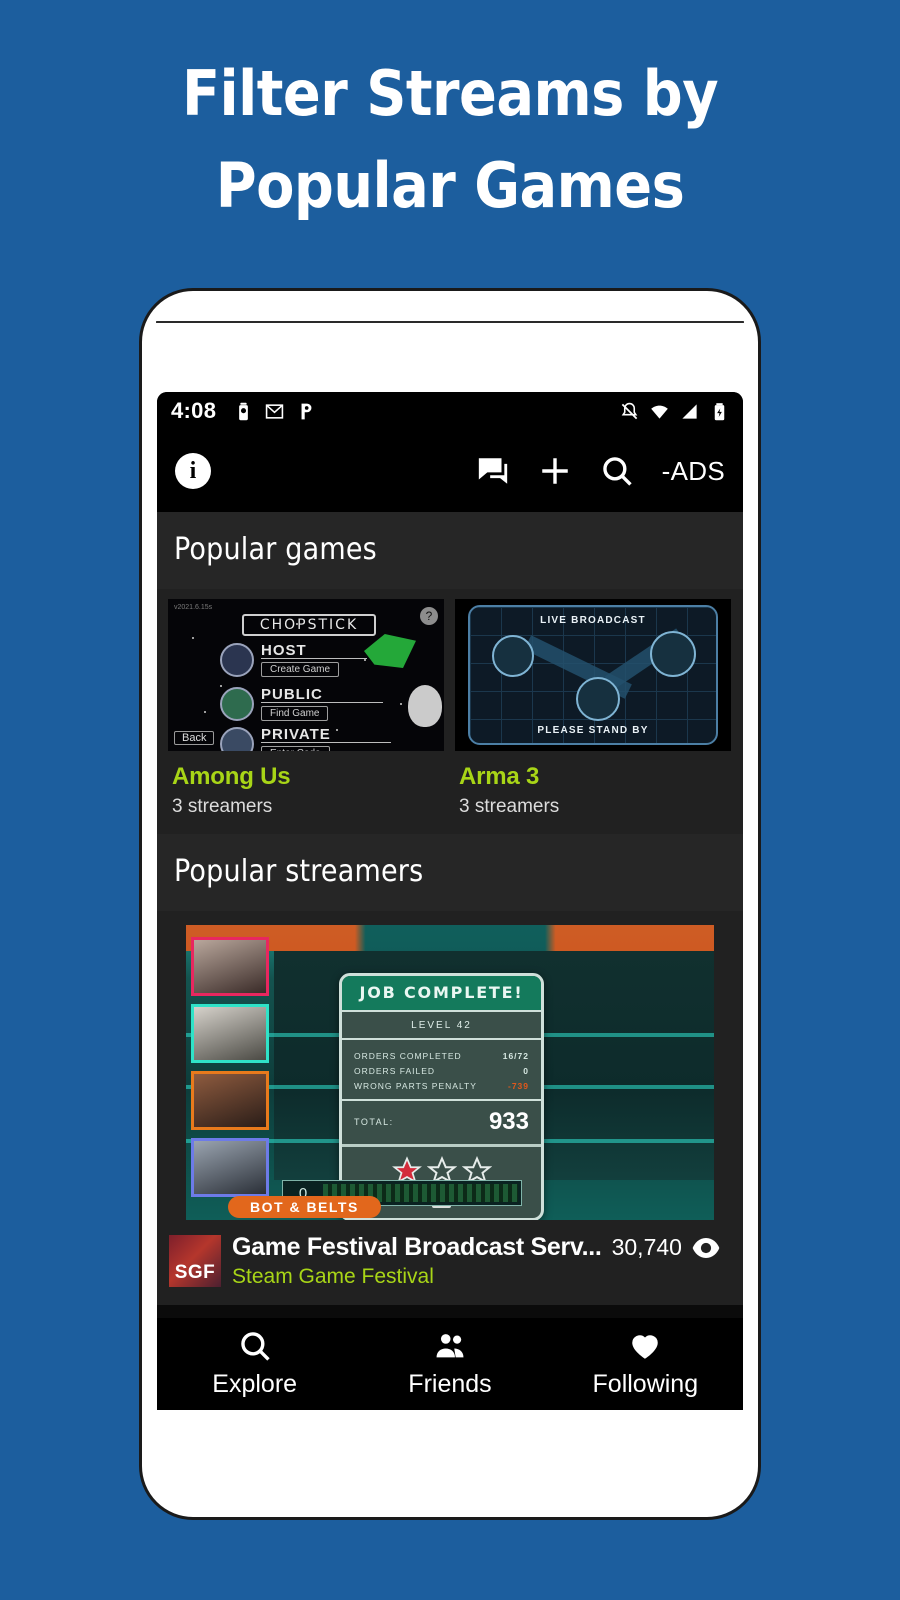  What do you see at coordinates (195, 1272) in the screenshot?
I see `avatar-label: SGF` at bounding box center [195, 1272].